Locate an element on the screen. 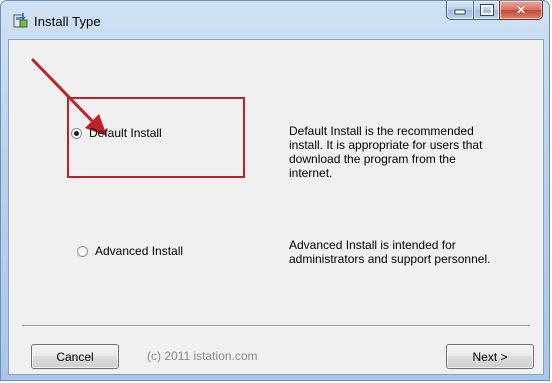 The height and width of the screenshot is (383, 552). maximize-icon is located at coordinates (486, 10).